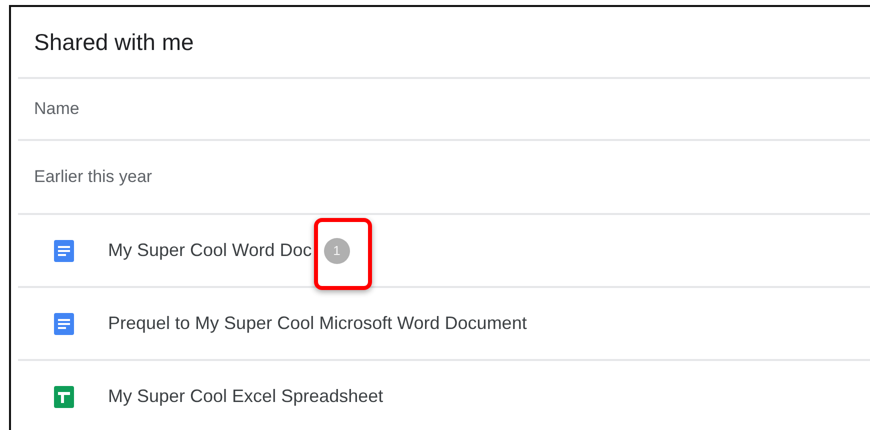 The height and width of the screenshot is (430, 870). I want to click on file-name: My Super Cool Word Doc, so click(210, 250).